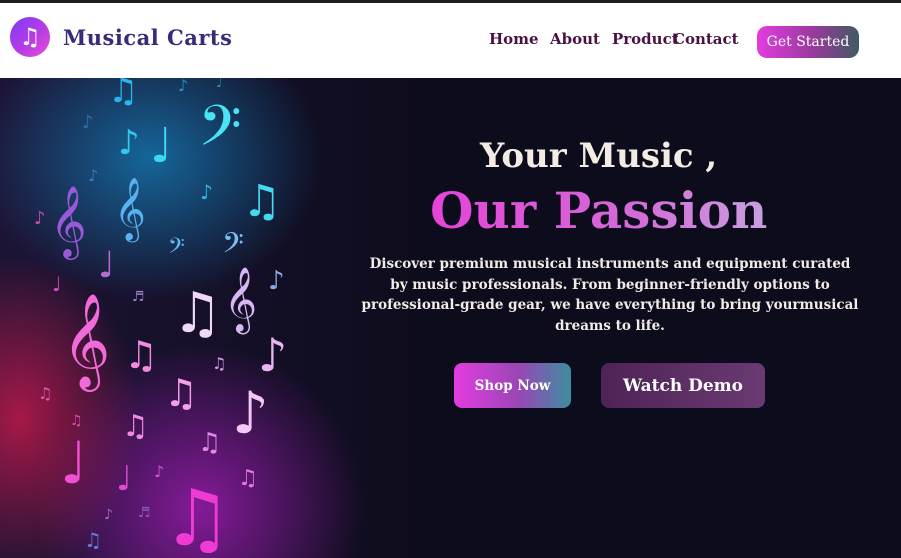 The height and width of the screenshot is (558, 901). Describe the element at coordinates (599, 156) in the screenshot. I see `hero-title-line1: Your Music ,` at that location.